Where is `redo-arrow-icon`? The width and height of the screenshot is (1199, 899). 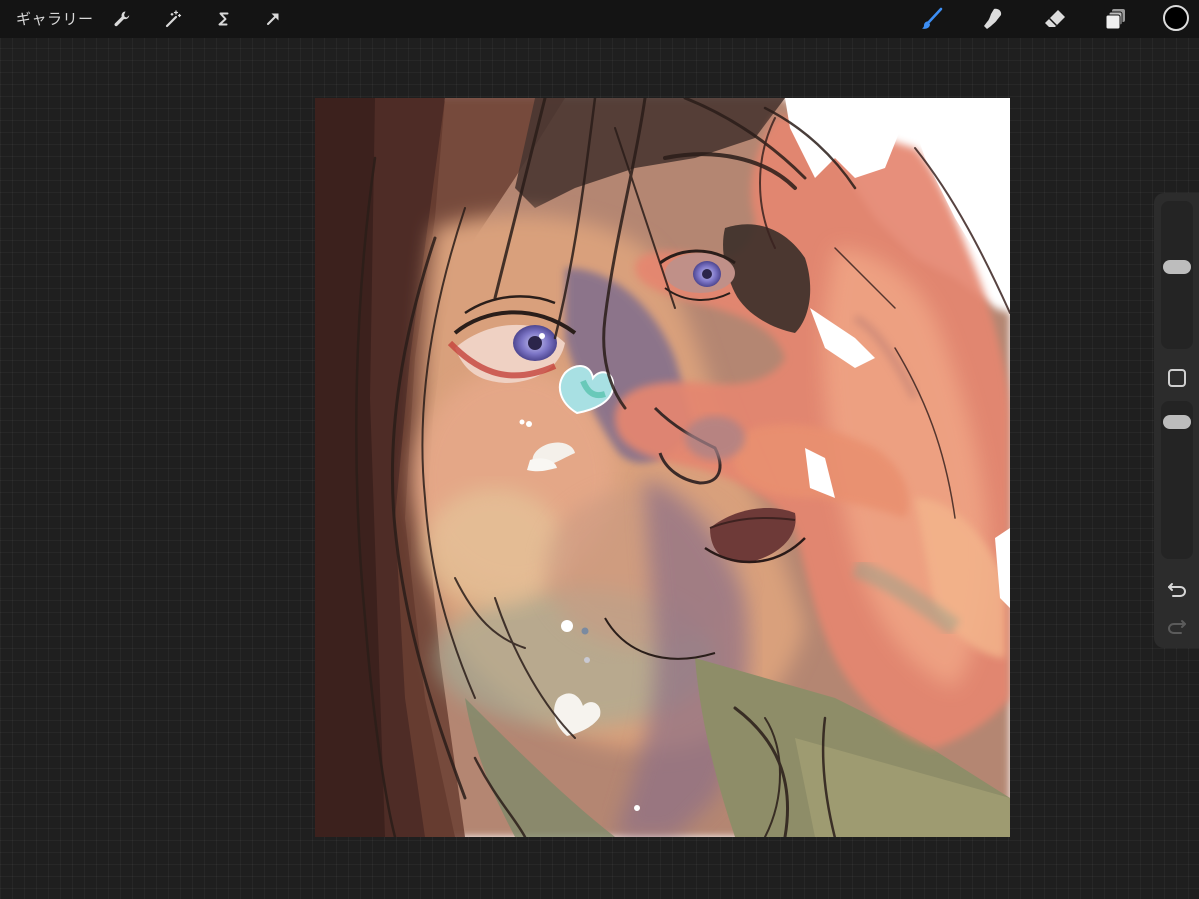 redo-arrow-icon is located at coordinates (1177, 626).